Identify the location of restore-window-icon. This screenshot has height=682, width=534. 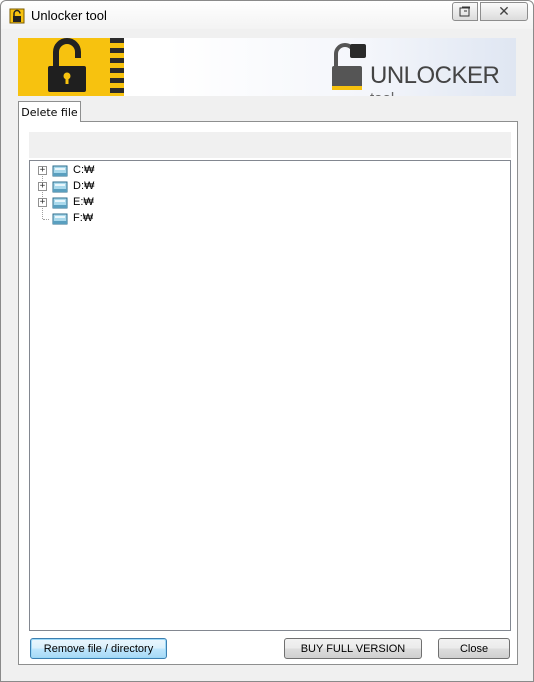
(464, 11).